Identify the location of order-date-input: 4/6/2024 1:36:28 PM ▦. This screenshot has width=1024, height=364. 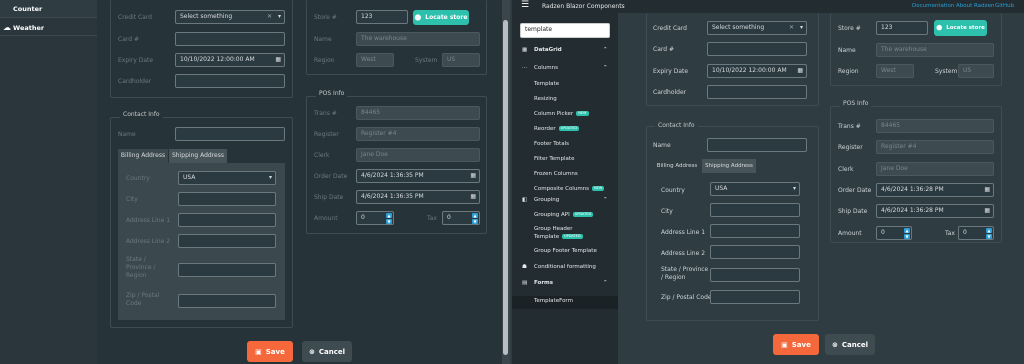
(935, 190).